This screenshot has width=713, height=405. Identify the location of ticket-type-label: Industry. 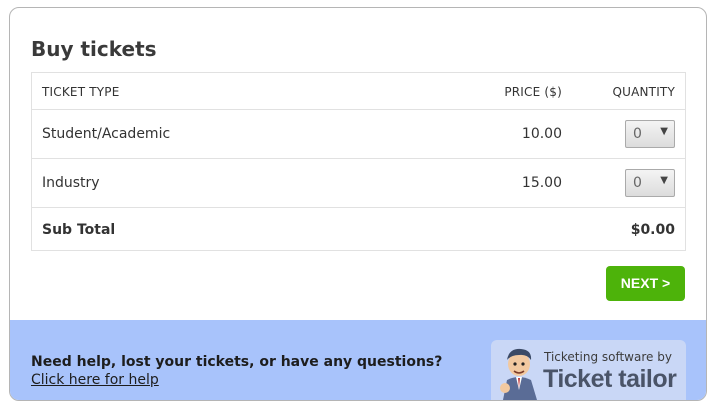
(71, 183).